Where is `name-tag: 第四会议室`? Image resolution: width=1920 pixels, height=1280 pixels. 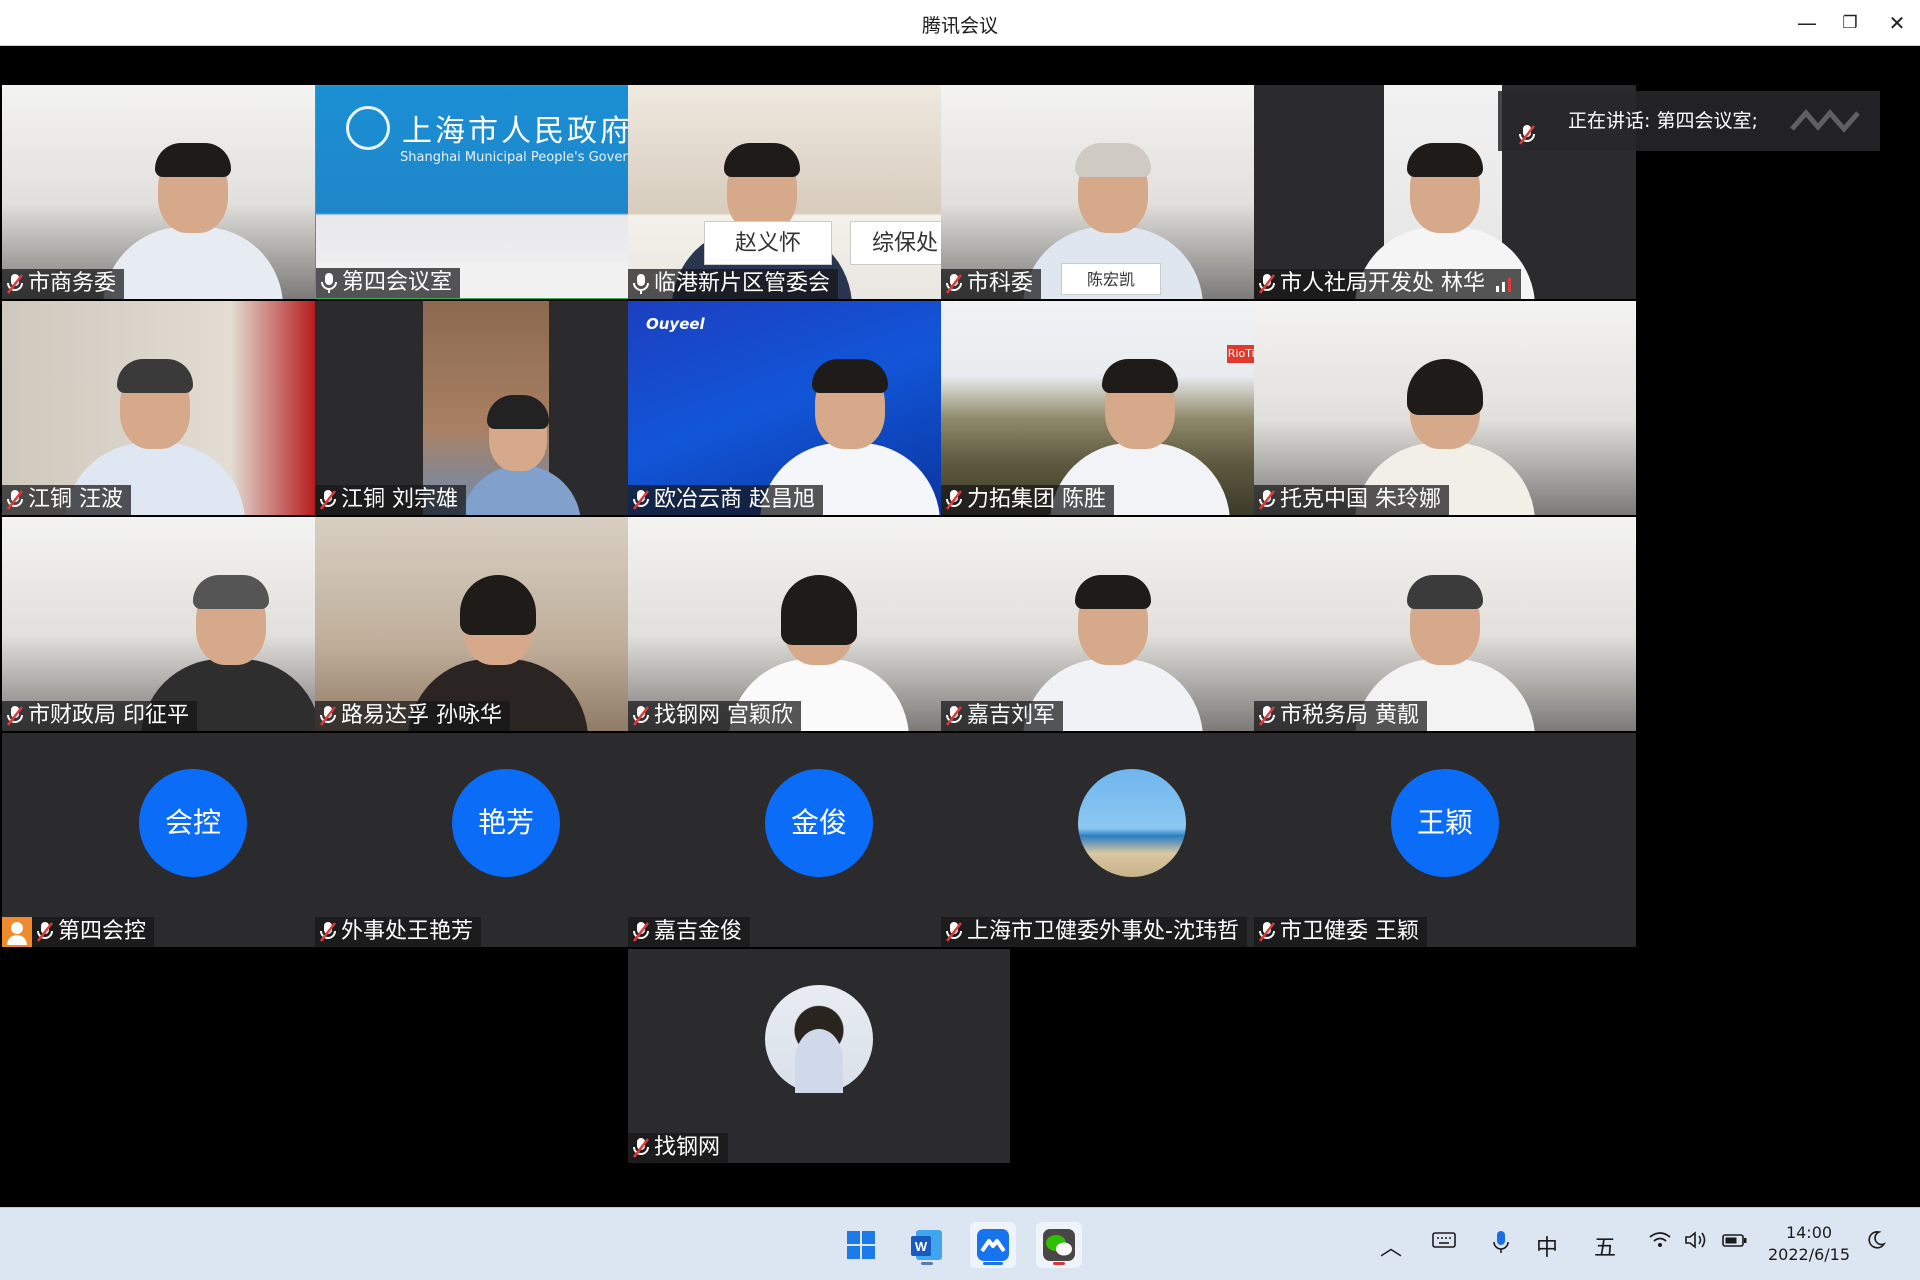
name-tag: 第四会议室 is located at coordinates (388, 283).